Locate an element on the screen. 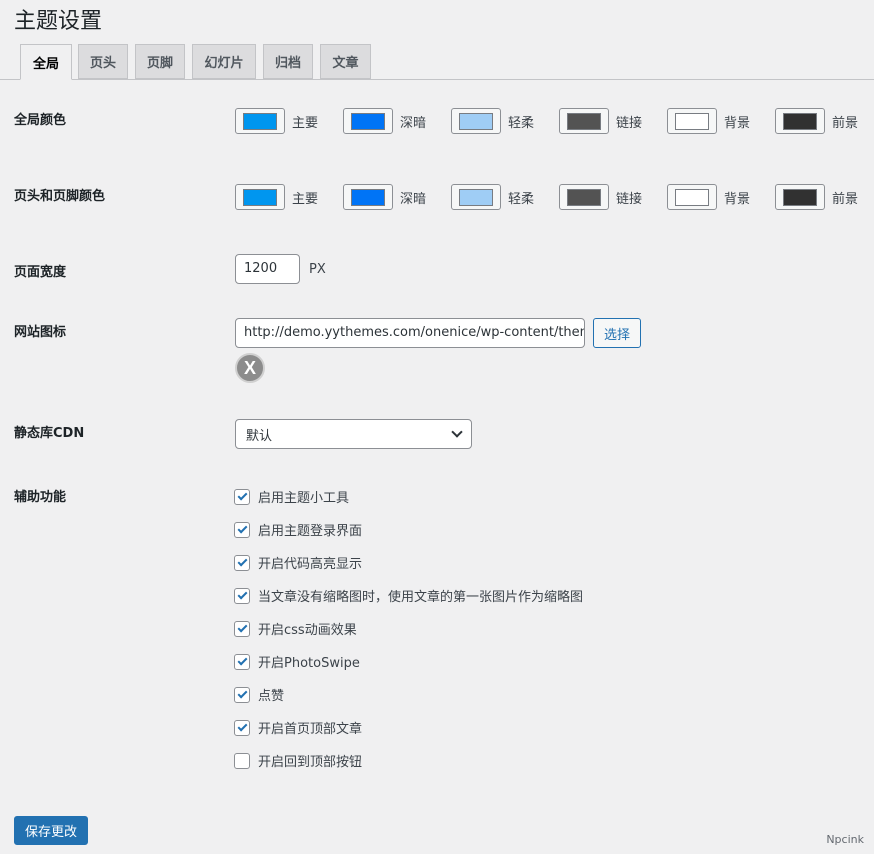 Image resolution: width=874 pixels, height=854 pixels. checkbox-label: 开启PhotoSwipe is located at coordinates (309, 661).